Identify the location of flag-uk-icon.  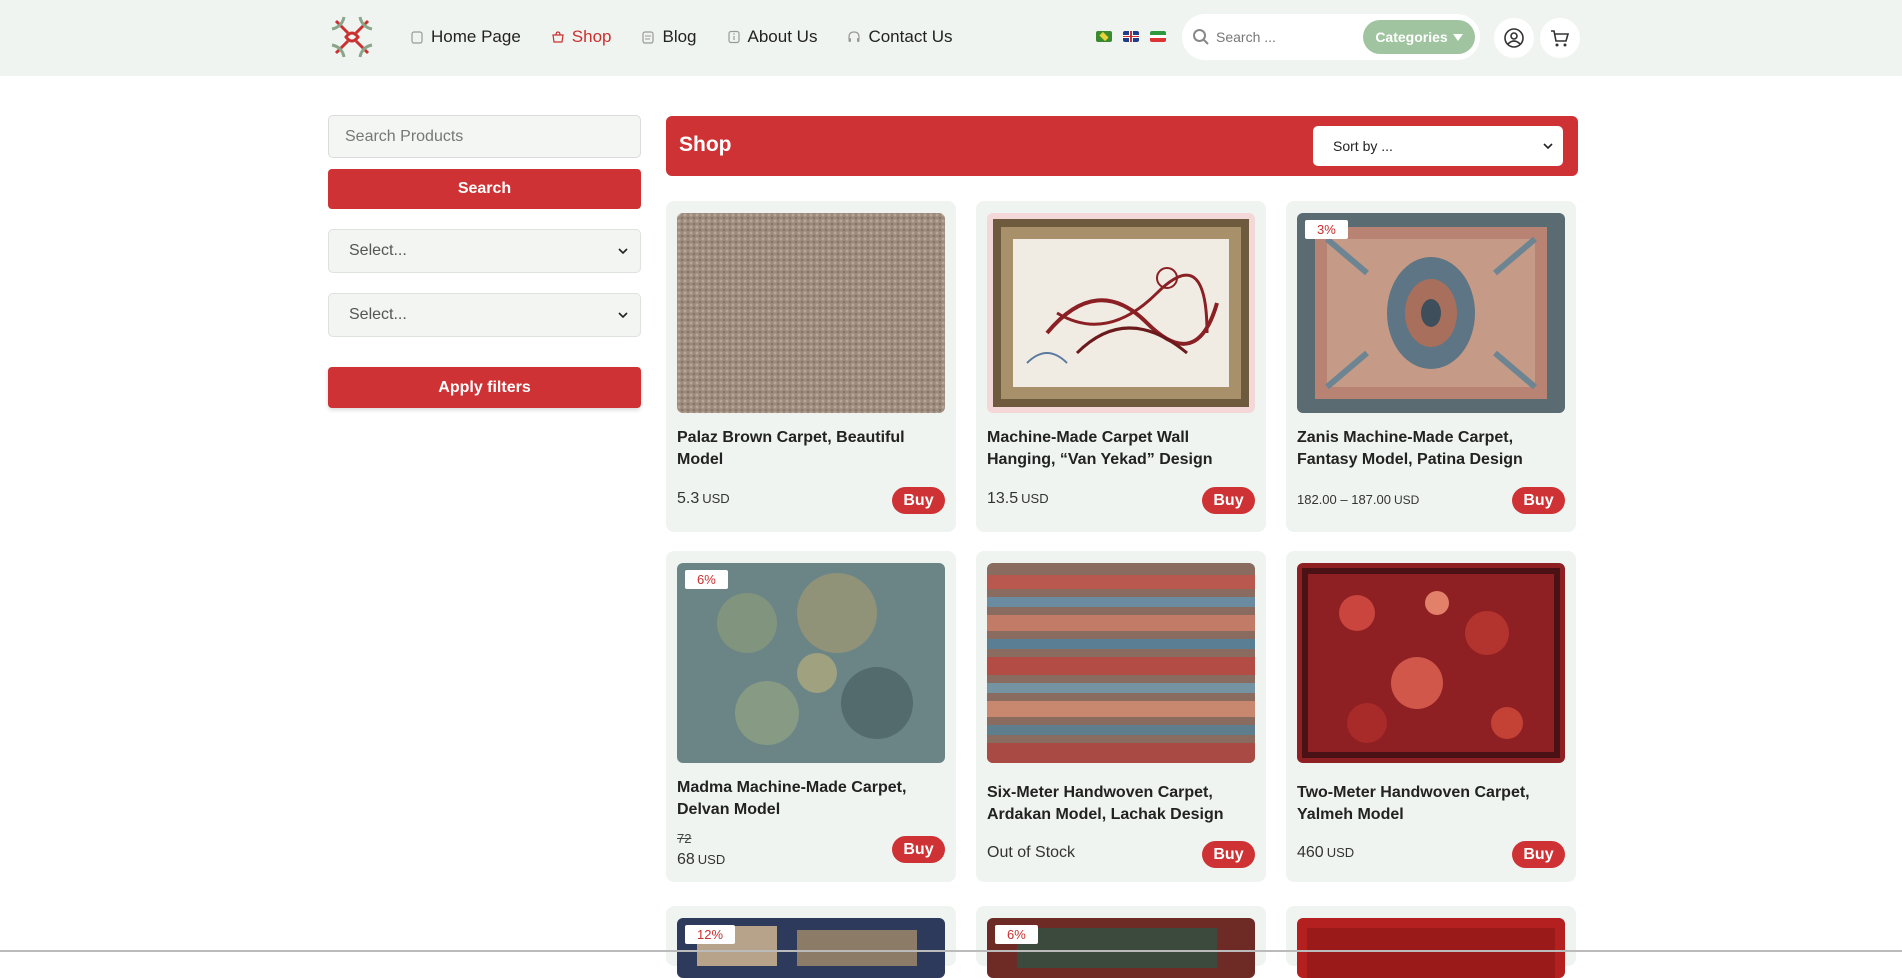
(1131, 36).